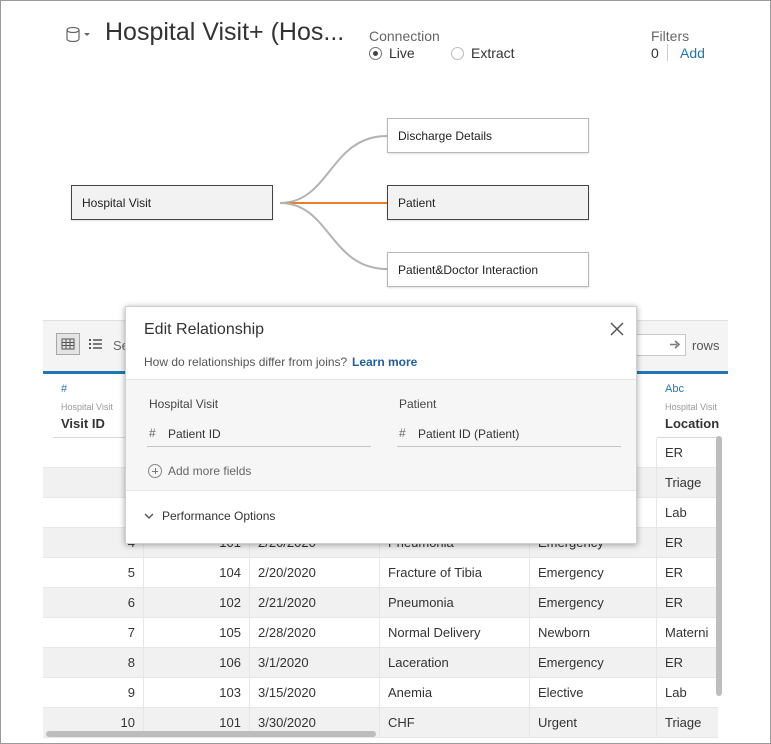  Describe the element at coordinates (593, 632) in the screenshot. I see `table-cell: Newborn` at that location.